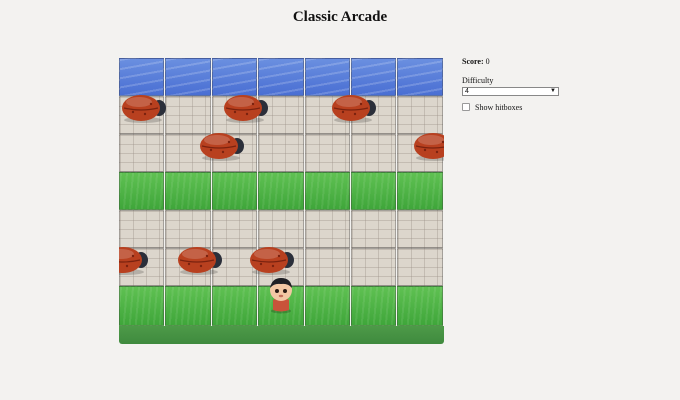 The height and width of the screenshot is (400, 680). Describe the element at coordinates (473, 61) in the screenshot. I see `score-label: Score:` at that location.